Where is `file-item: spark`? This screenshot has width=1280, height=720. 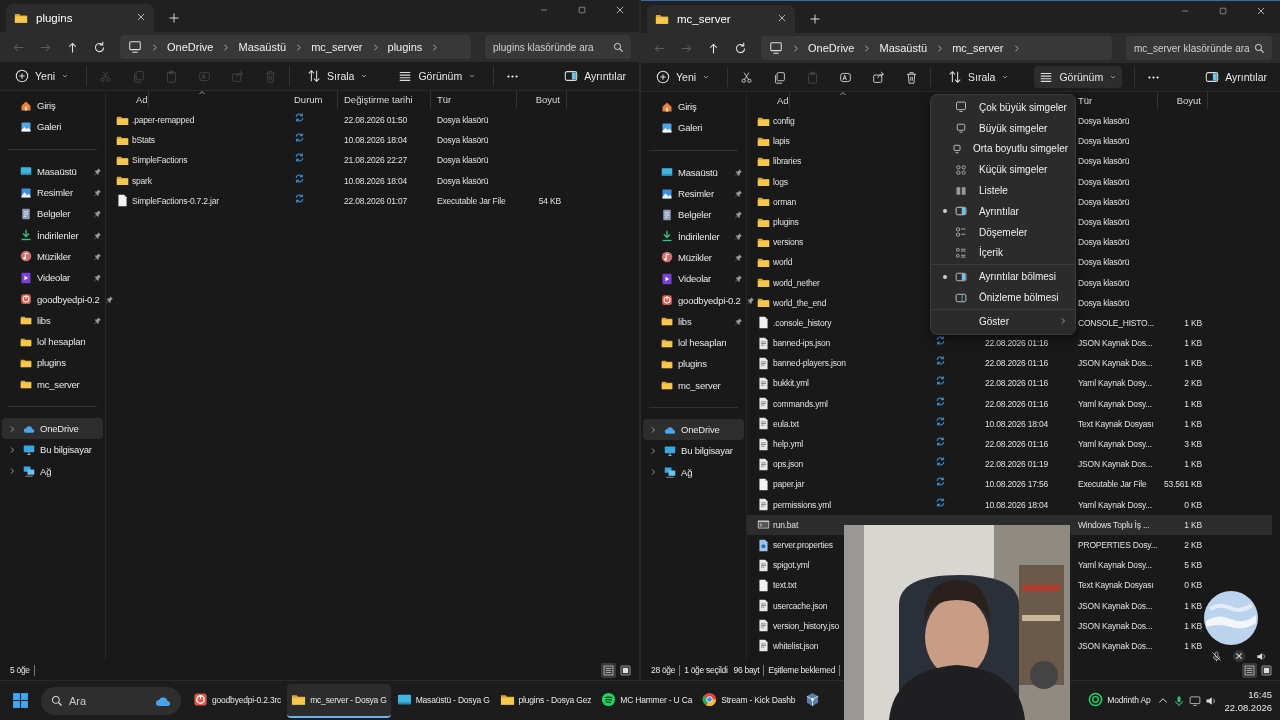
file-item: spark is located at coordinates (134, 180).